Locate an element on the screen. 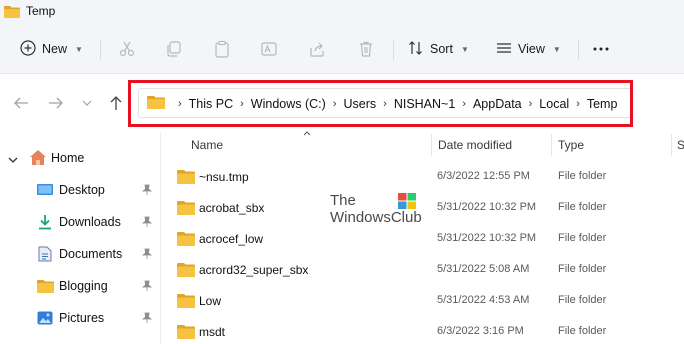 This screenshot has width=684, height=344. file-name: Low is located at coordinates (210, 301).